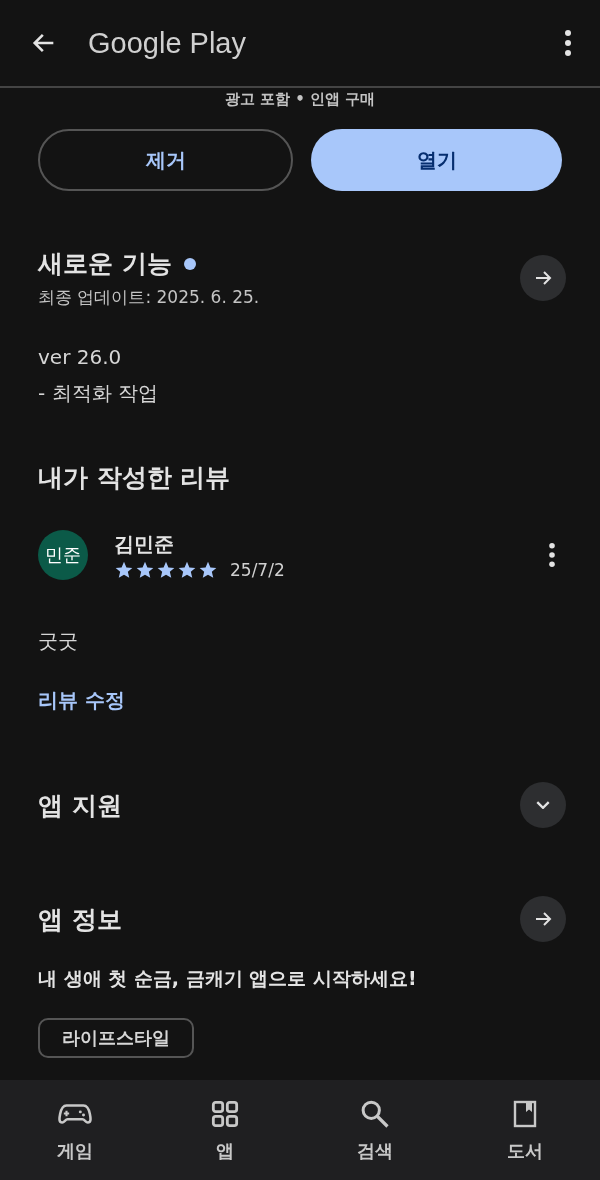 Image resolution: width=600 pixels, height=1180 pixels. Describe the element at coordinates (75, 1114) in the screenshot. I see `gamepad-icon` at that location.